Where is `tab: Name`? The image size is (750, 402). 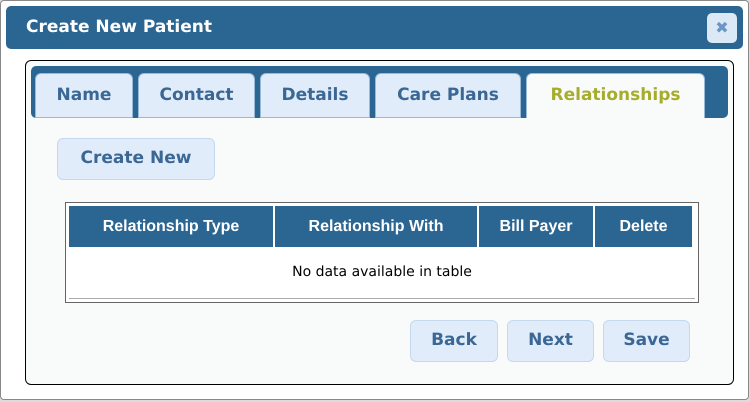
tab: Name is located at coordinates (84, 95).